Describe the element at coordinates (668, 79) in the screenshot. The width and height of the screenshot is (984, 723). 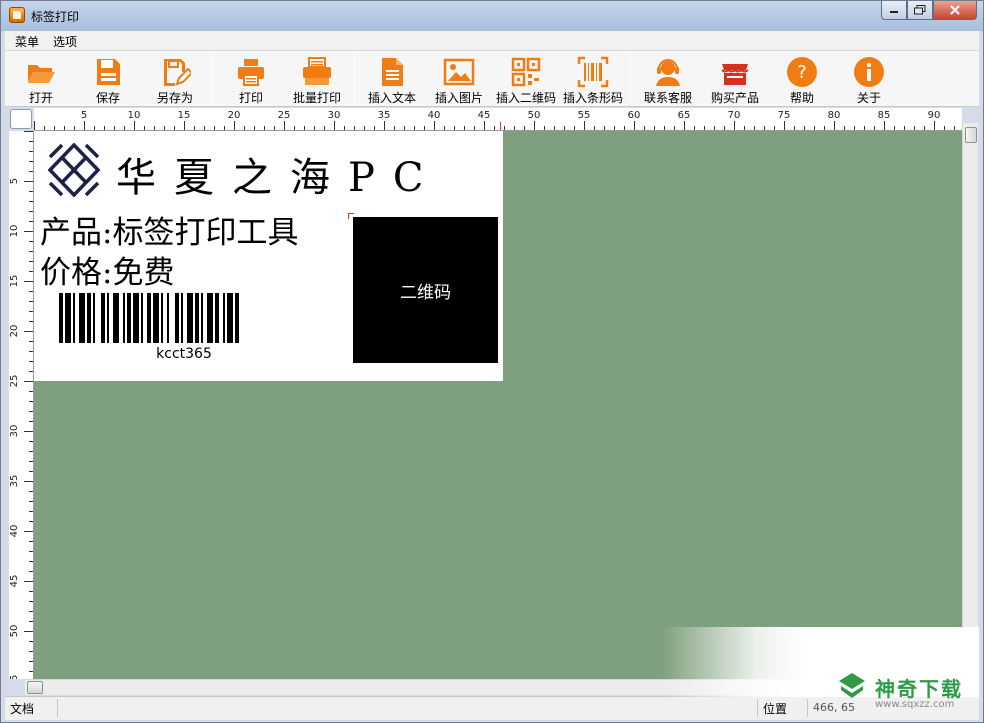
I see `customer-service-button: 联系客服` at that location.